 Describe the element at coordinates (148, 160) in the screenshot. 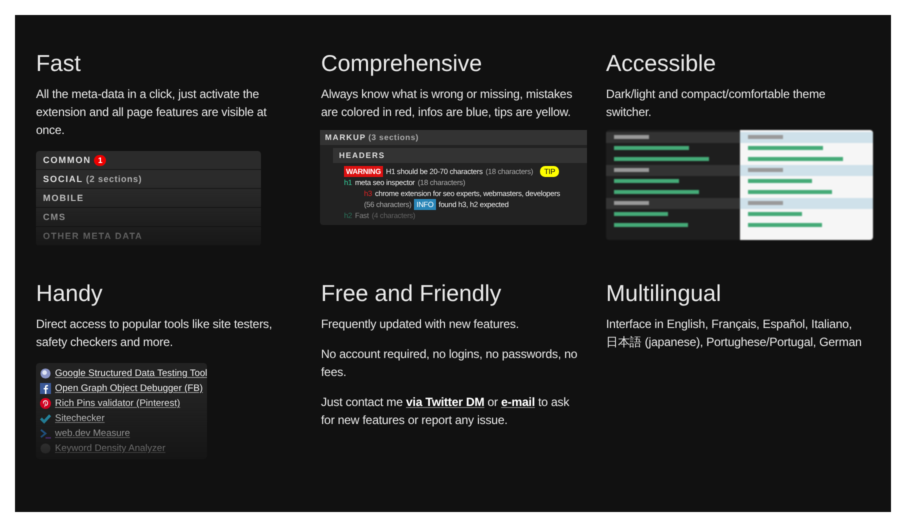

I see `menu-item: COMMON 1` at that location.